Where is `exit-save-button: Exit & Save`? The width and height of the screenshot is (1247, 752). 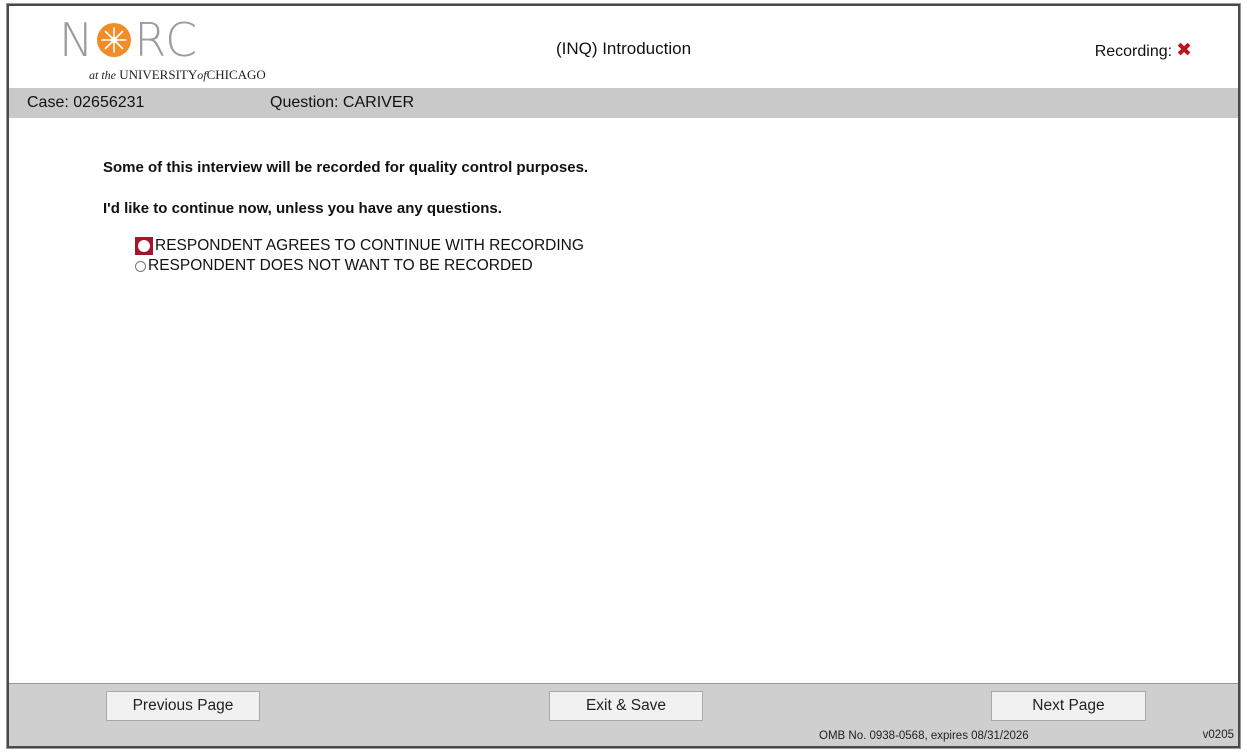 exit-save-button: Exit & Save is located at coordinates (626, 706).